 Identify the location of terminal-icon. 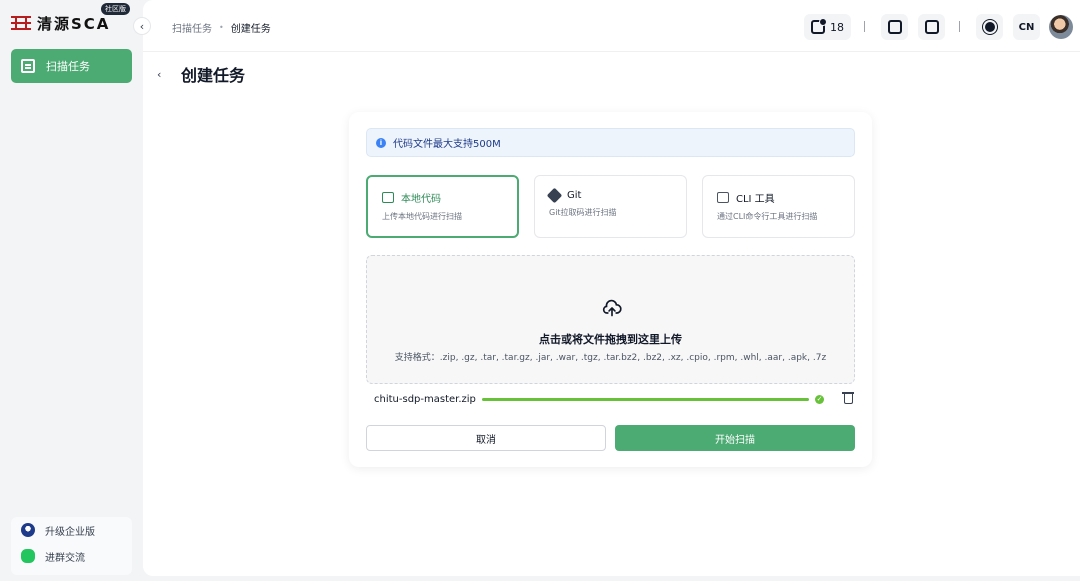
(723, 197).